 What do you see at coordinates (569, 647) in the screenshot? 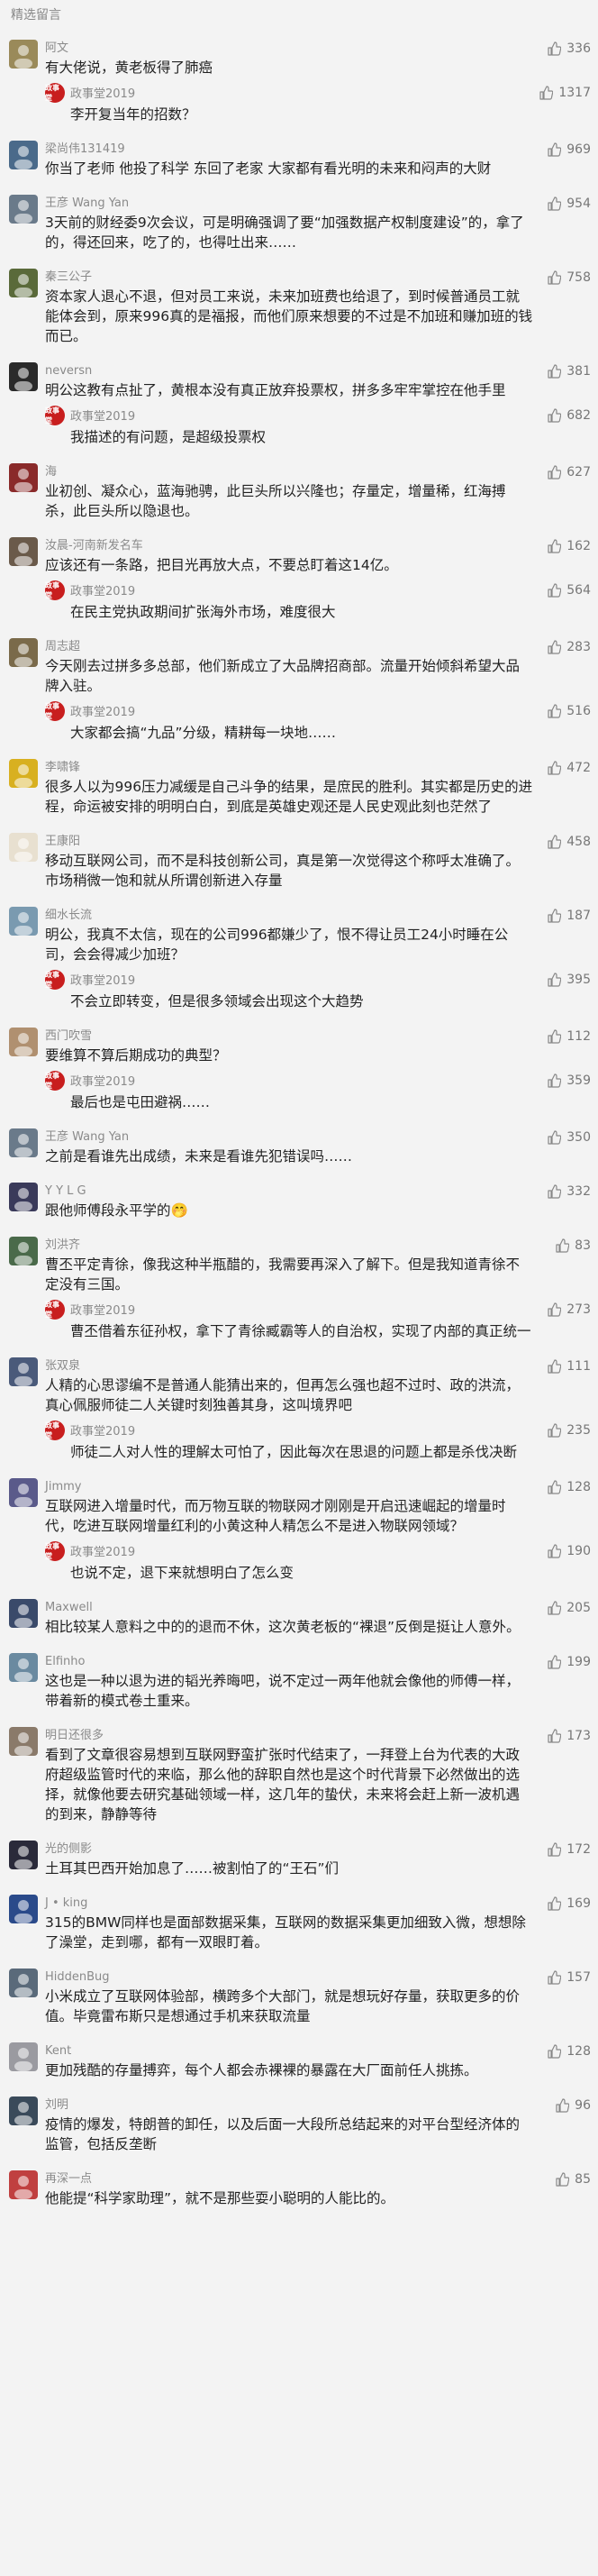
I see `like-button: 283` at bounding box center [569, 647].